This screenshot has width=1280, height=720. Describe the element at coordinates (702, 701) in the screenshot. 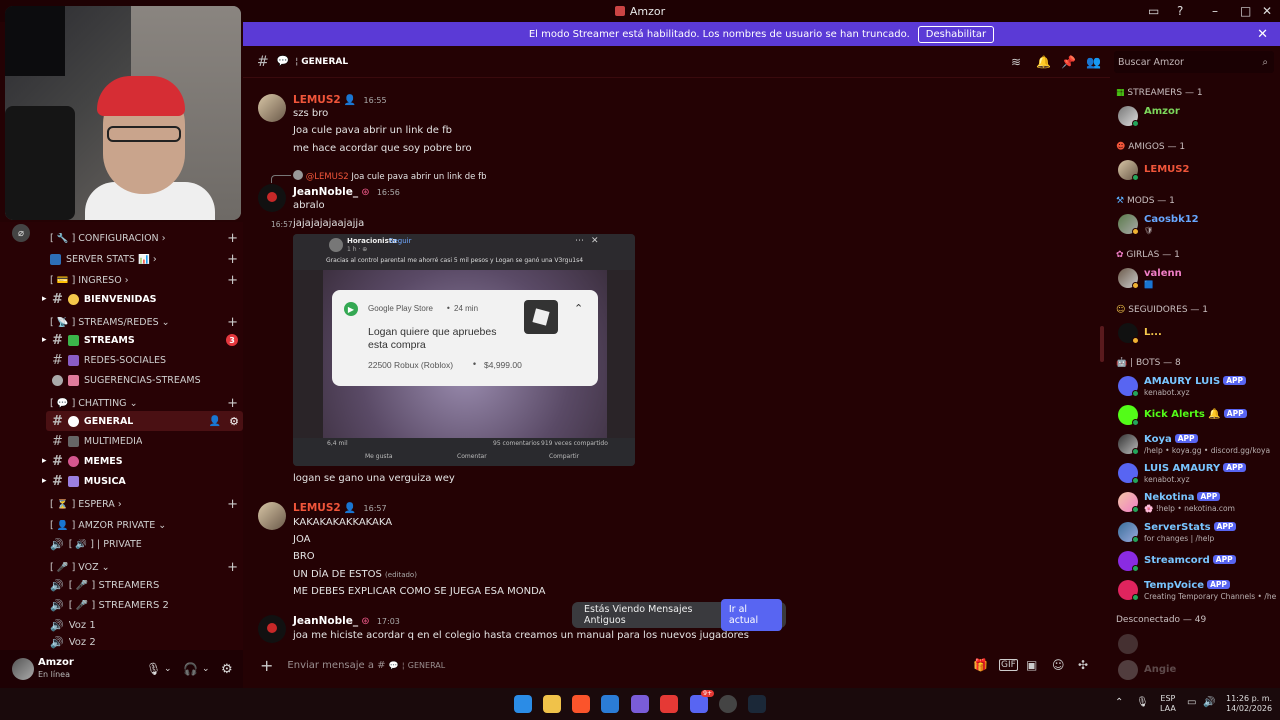

I see `discord-icon: 9+` at that location.